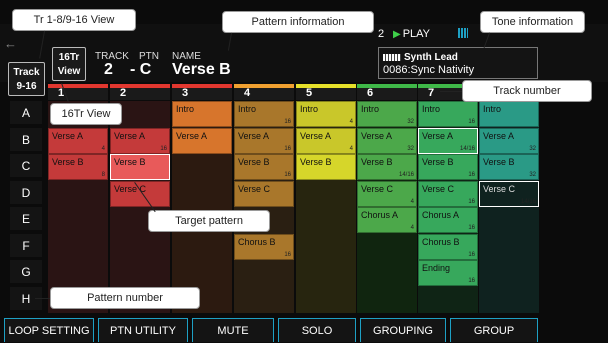 This screenshot has width=608, height=343. I want to click on pattern-cell: Intro 4, so click(326, 114).